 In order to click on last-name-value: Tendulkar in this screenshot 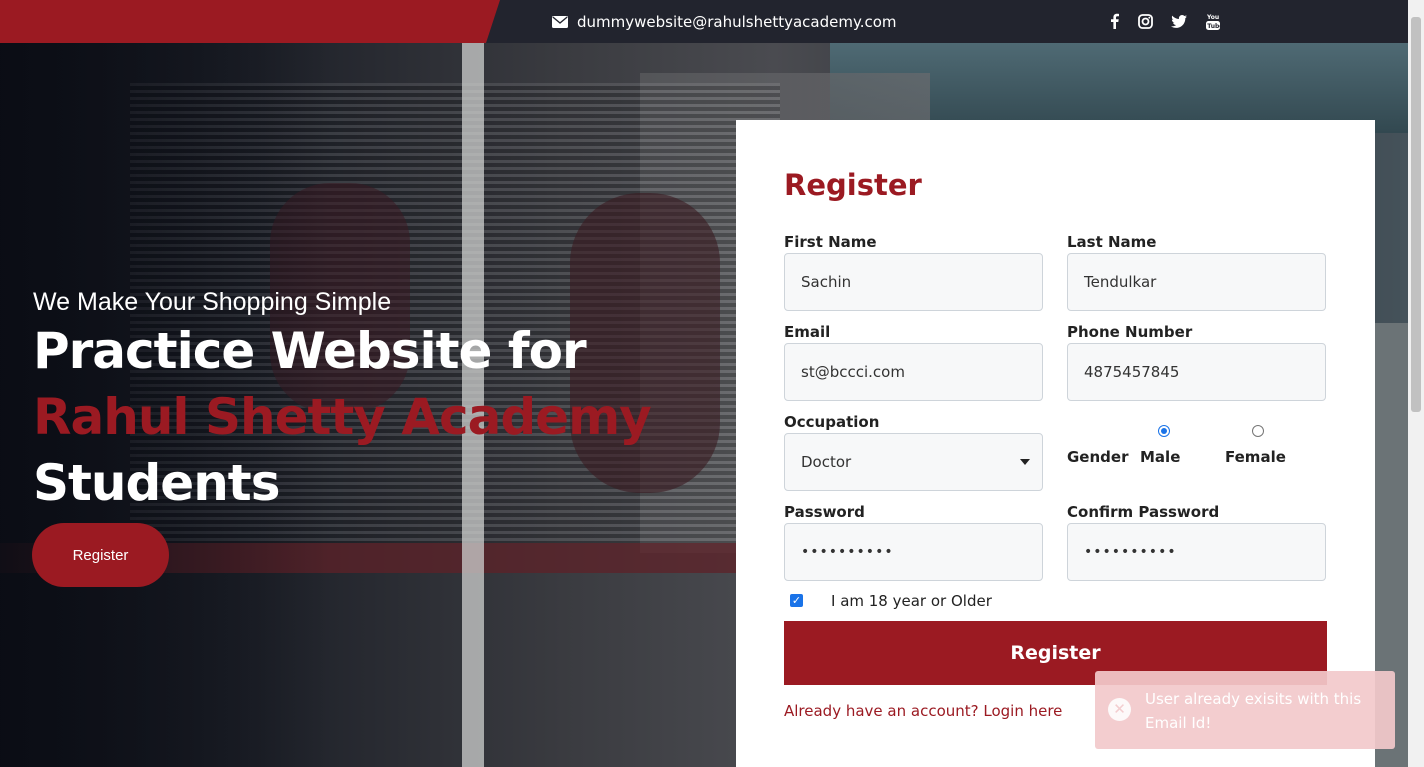, I will do `click(1120, 282)`.